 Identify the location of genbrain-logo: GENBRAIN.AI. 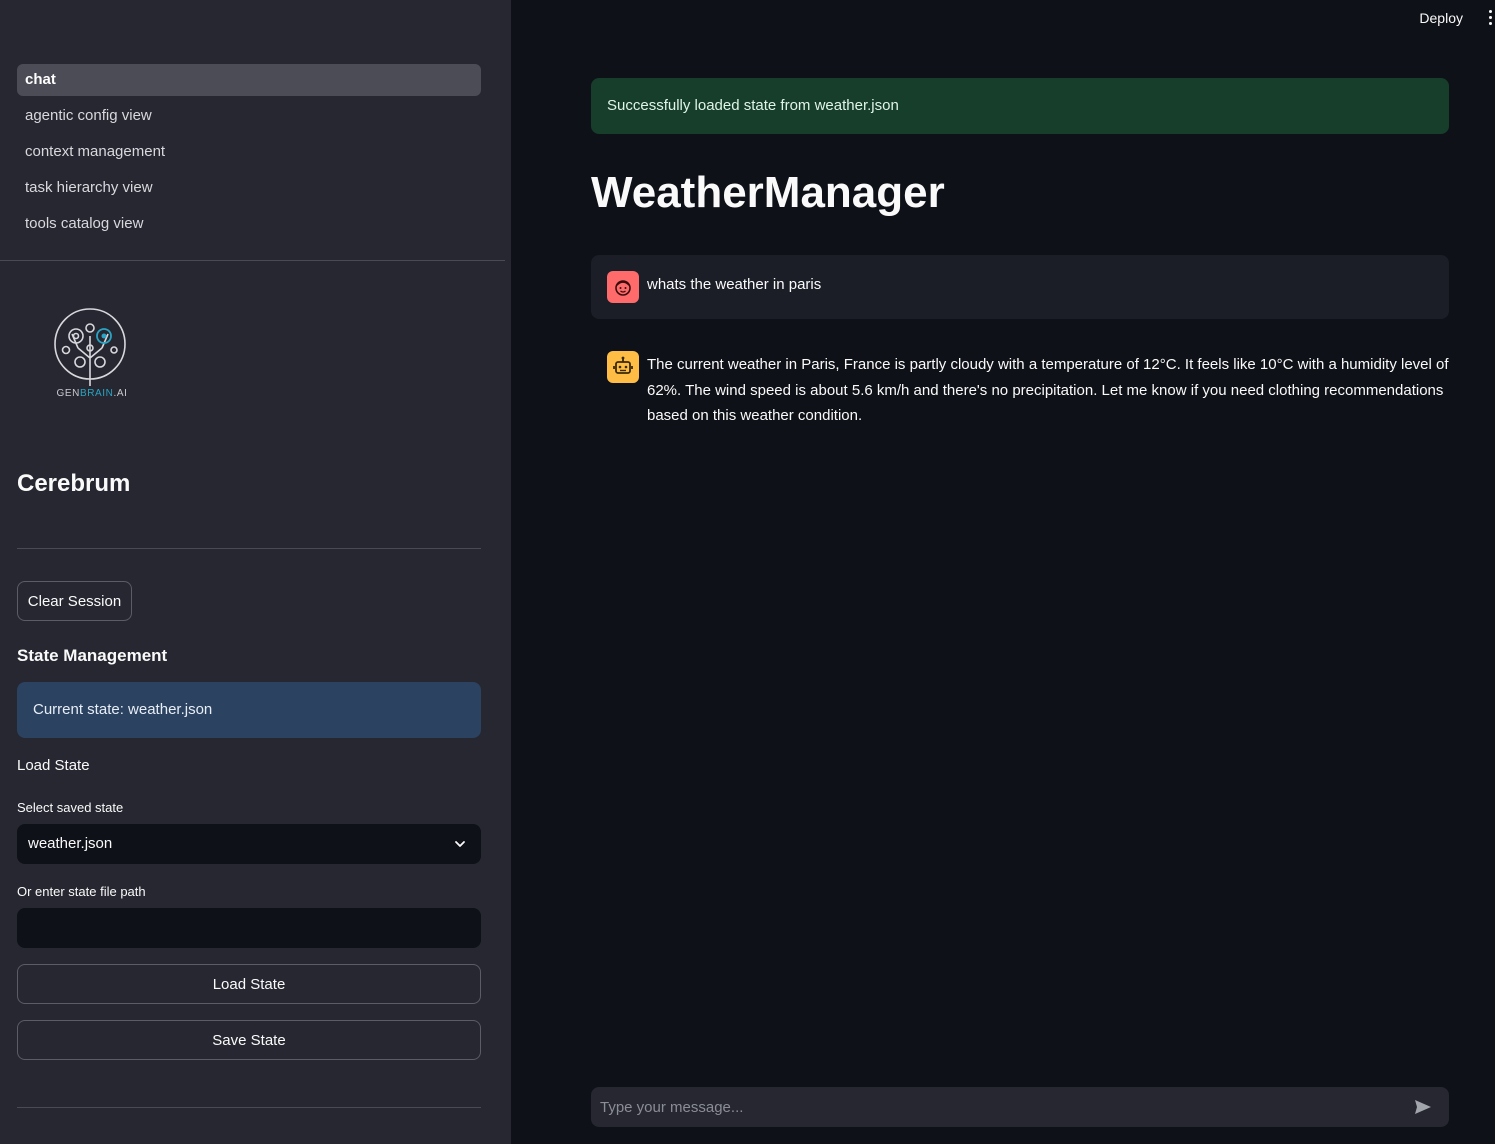
(92, 354).